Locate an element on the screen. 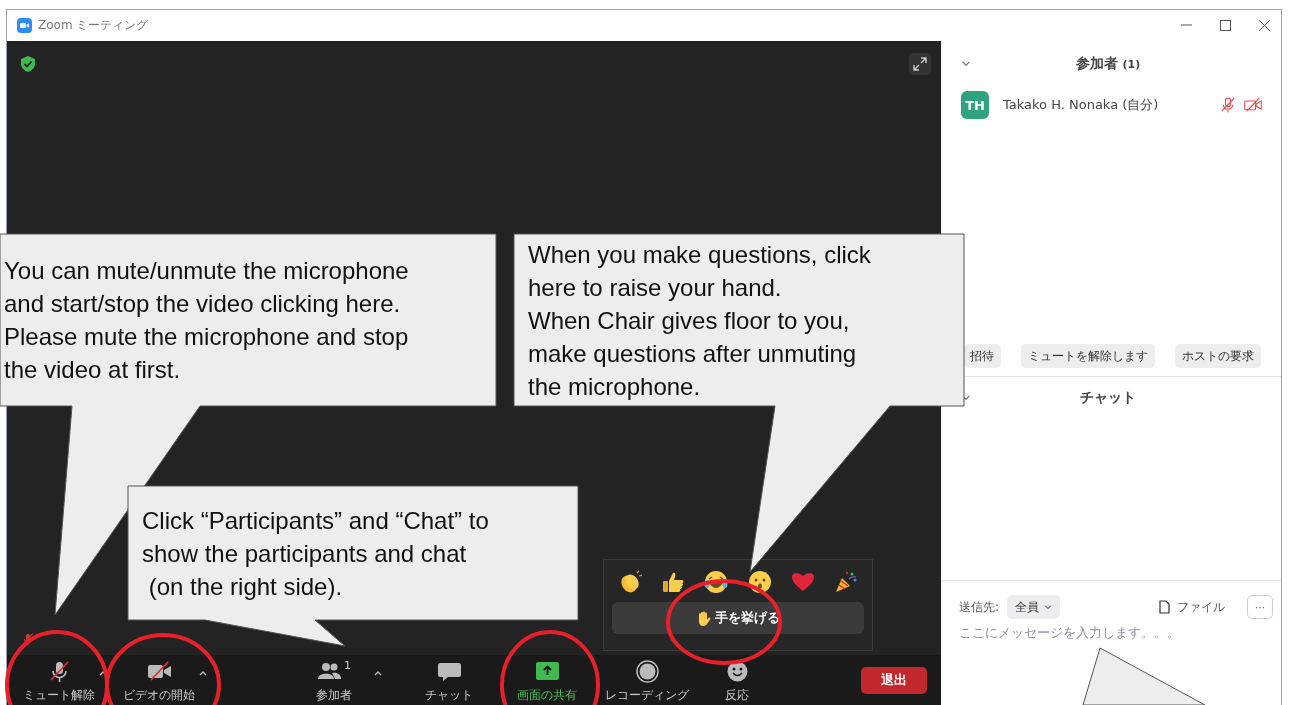  chat-button: チャット is located at coordinates (449, 680).